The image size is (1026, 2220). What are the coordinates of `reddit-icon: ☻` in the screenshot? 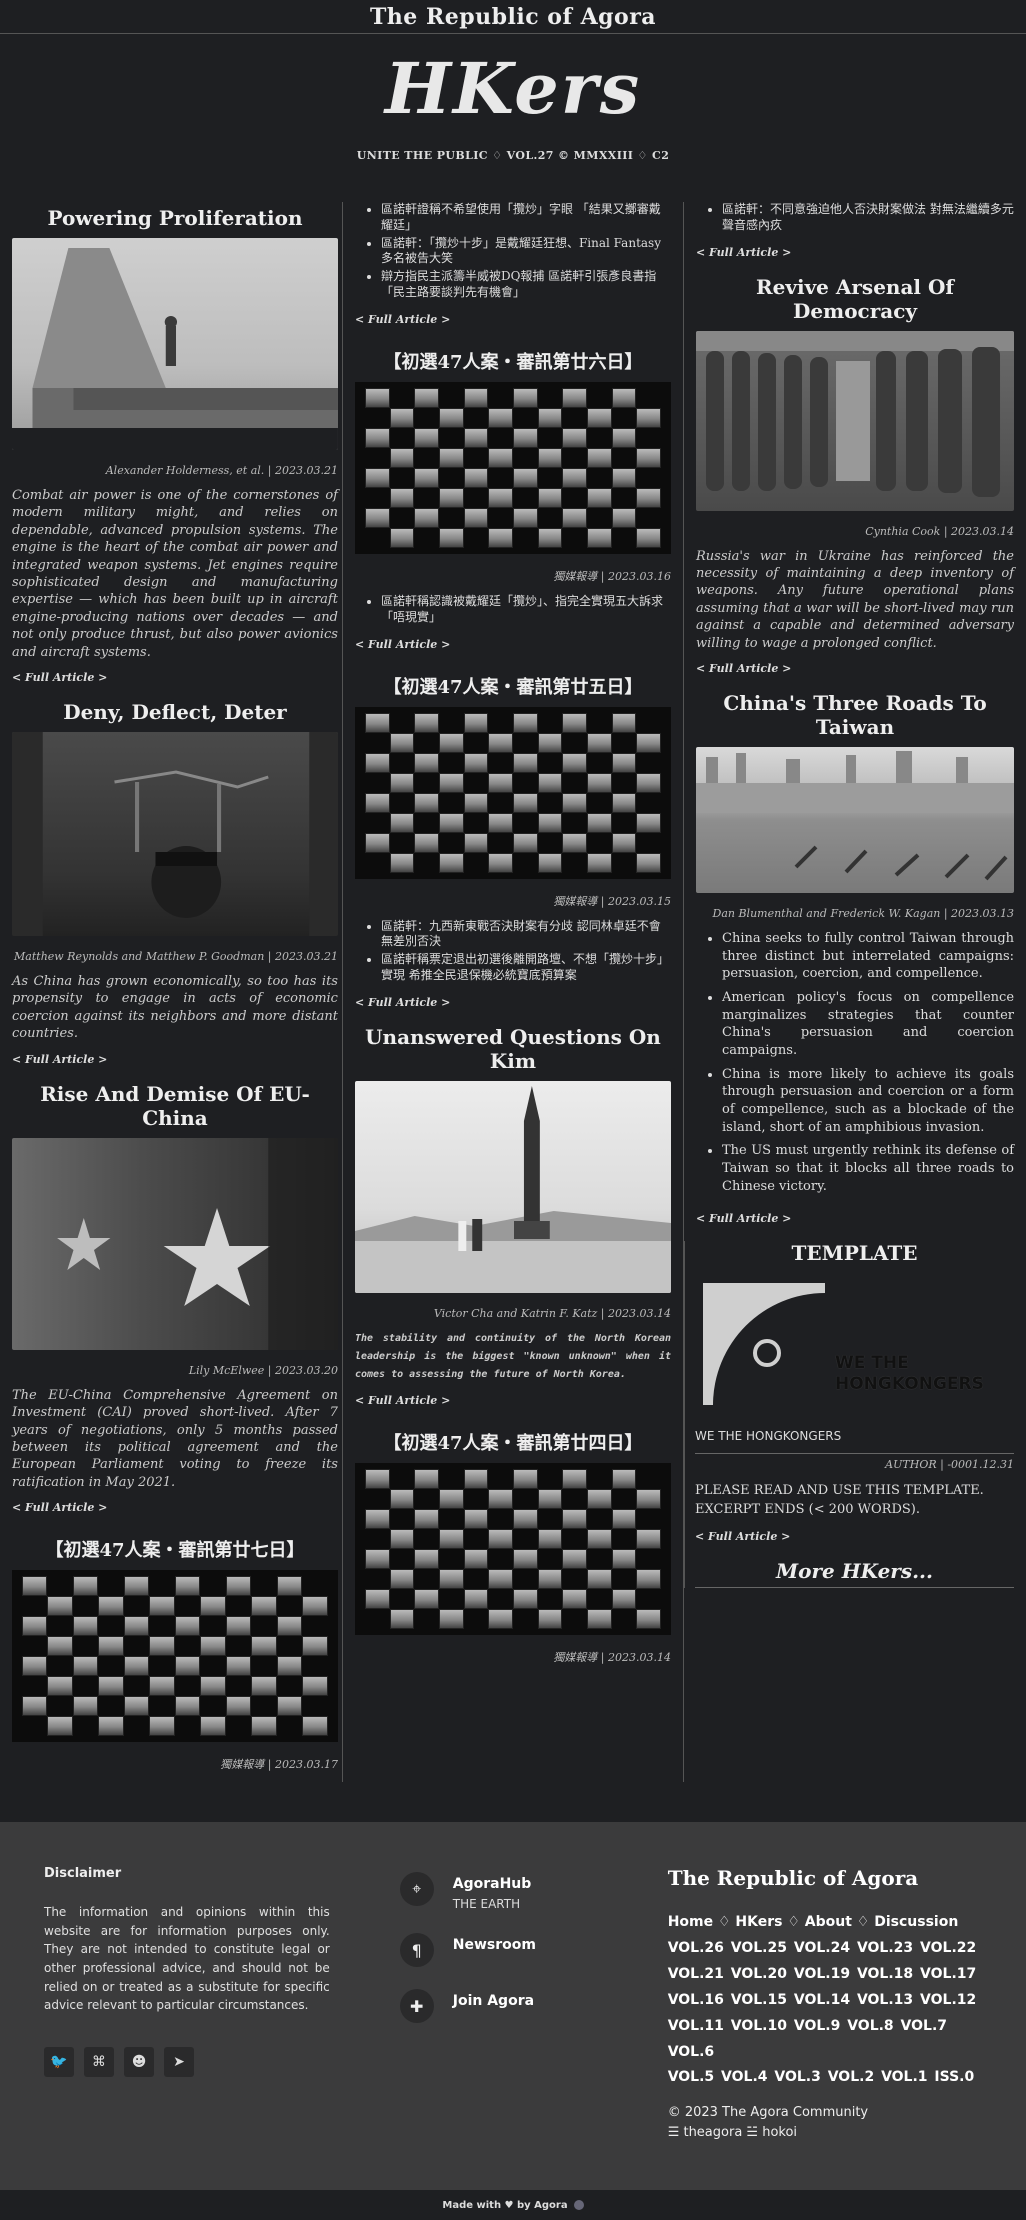 It's located at (139, 2061).